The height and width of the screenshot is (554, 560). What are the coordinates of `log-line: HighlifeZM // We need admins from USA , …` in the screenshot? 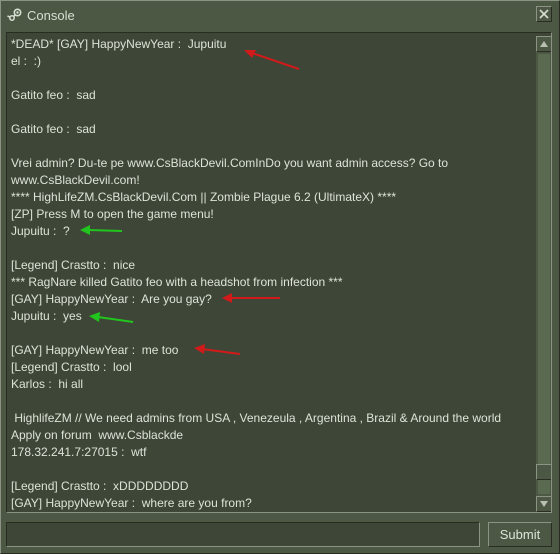 It's located at (259, 426).